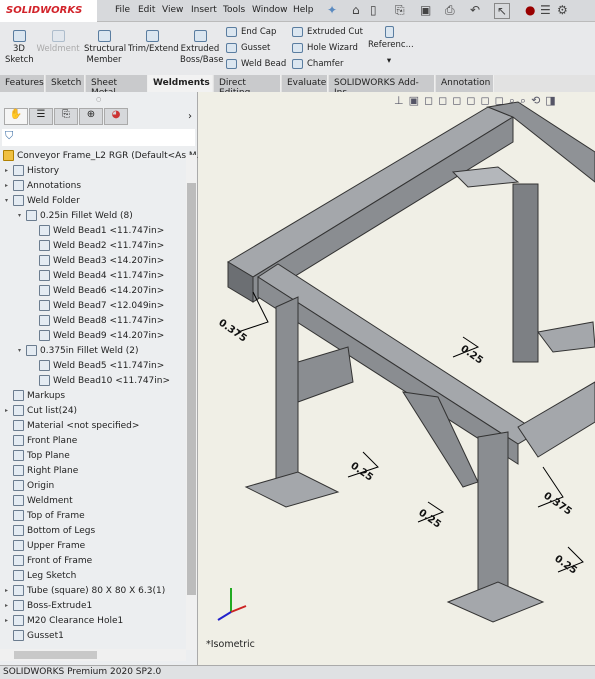 The height and width of the screenshot is (679, 595). Describe the element at coordinates (97, 290) in the screenshot. I see `tree-item: Weld Bead6 <14.207in>` at that location.